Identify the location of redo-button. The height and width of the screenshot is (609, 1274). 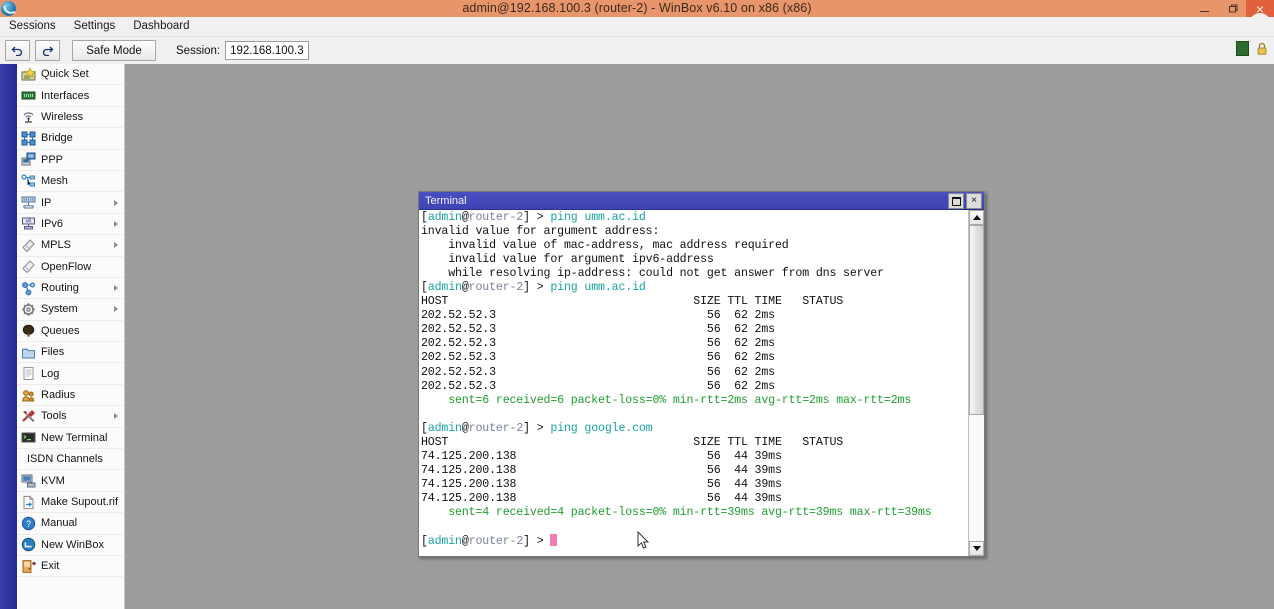
(47, 50).